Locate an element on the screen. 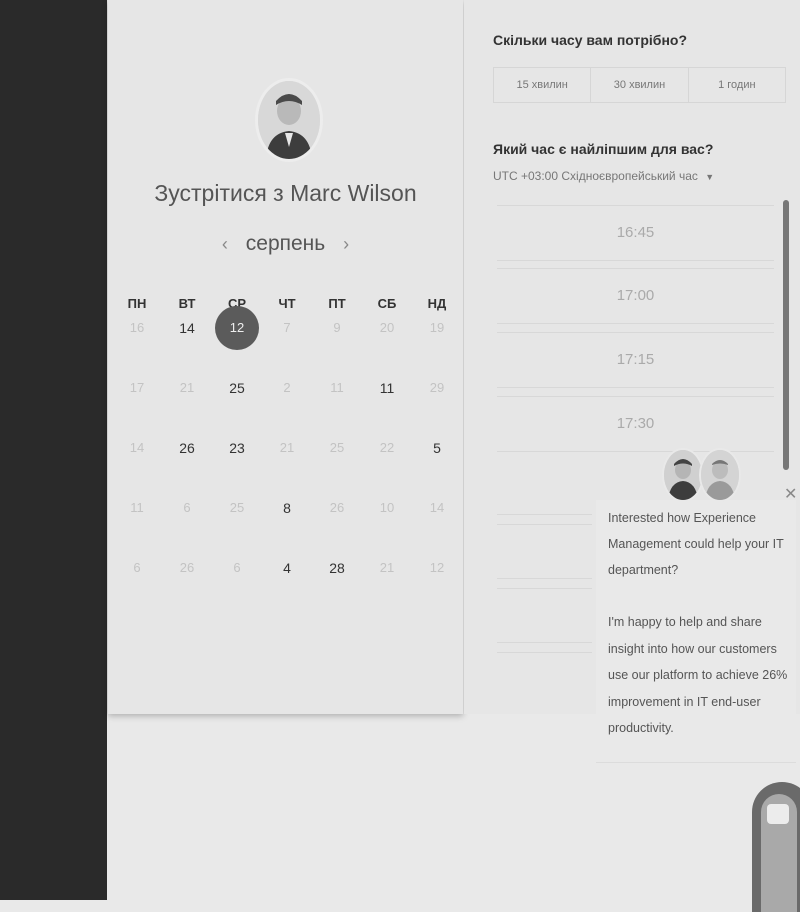 The height and width of the screenshot is (912, 800). weekday-label: ПН is located at coordinates (137, 303).